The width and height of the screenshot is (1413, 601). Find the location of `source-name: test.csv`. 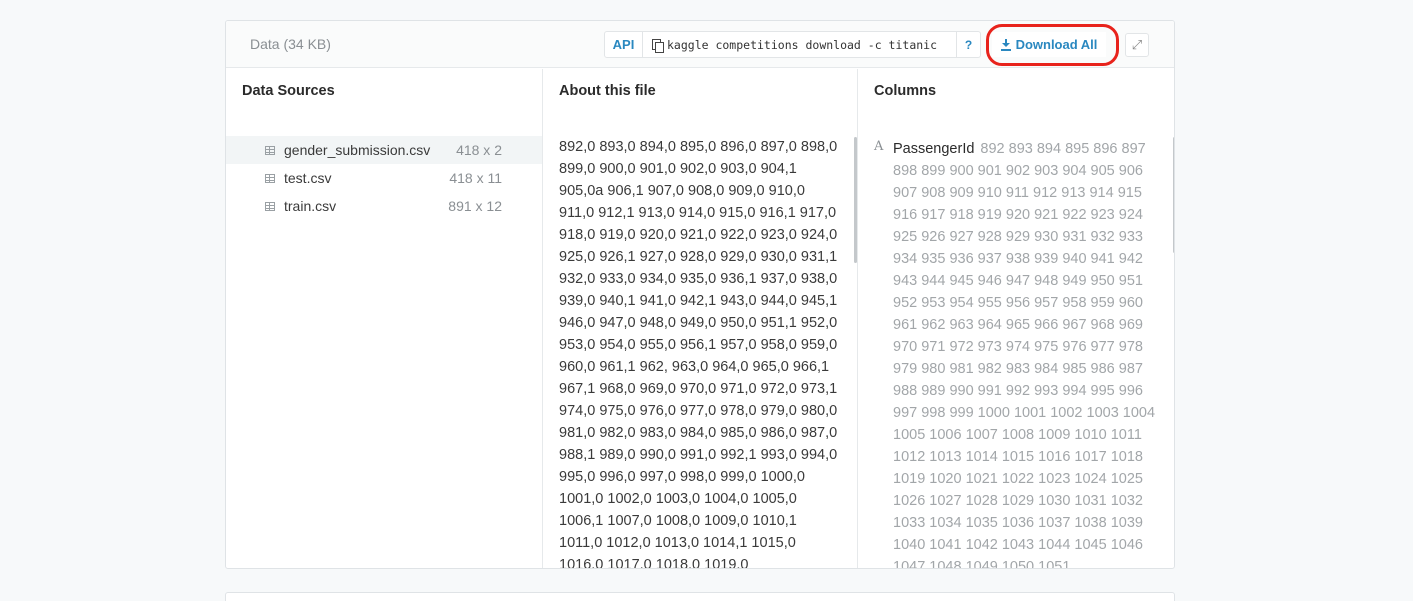

source-name: test.csv is located at coordinates (308, 178).